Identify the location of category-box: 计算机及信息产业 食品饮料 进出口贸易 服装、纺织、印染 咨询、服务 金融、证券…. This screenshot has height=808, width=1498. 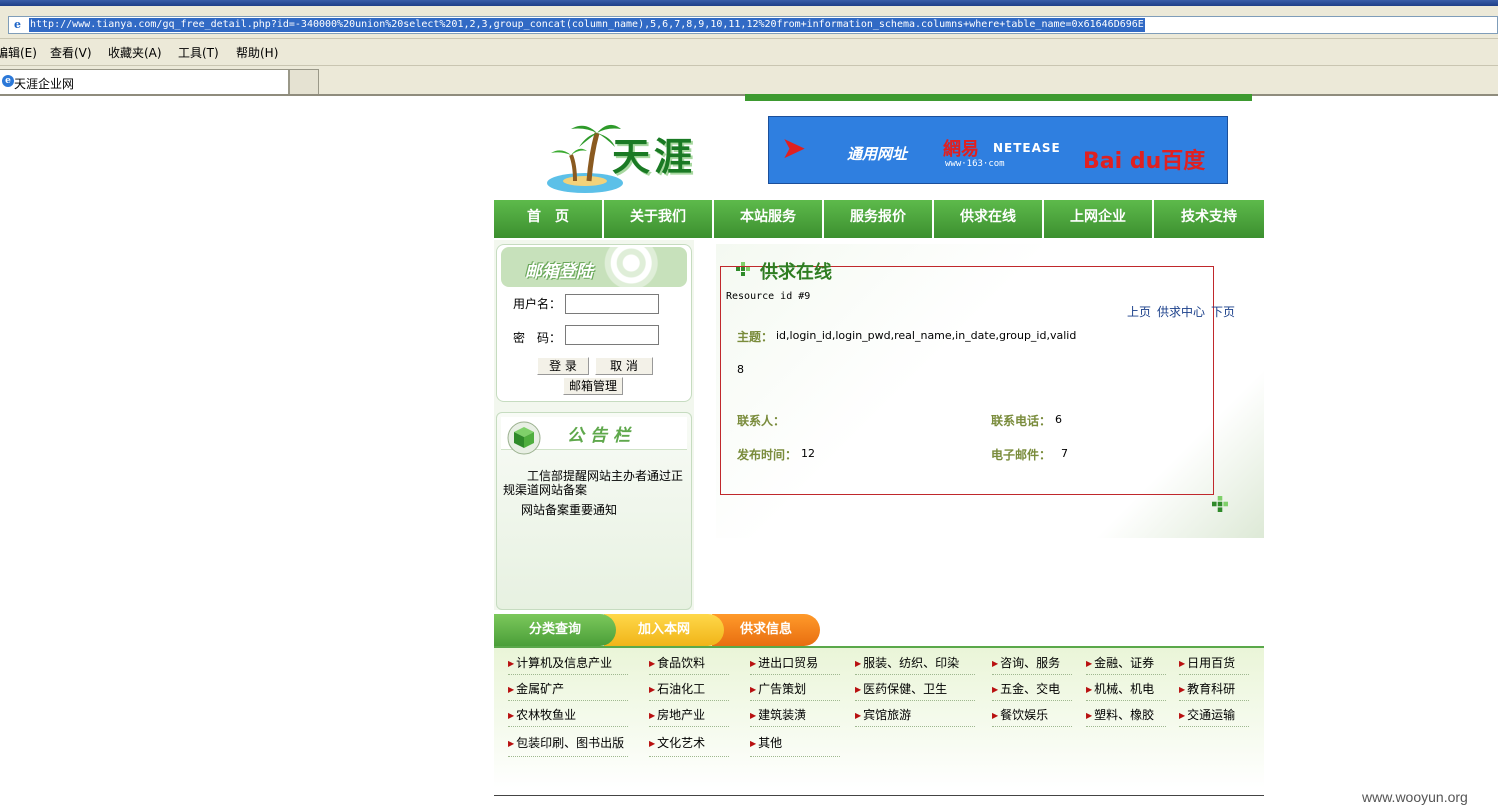
(879, 717).